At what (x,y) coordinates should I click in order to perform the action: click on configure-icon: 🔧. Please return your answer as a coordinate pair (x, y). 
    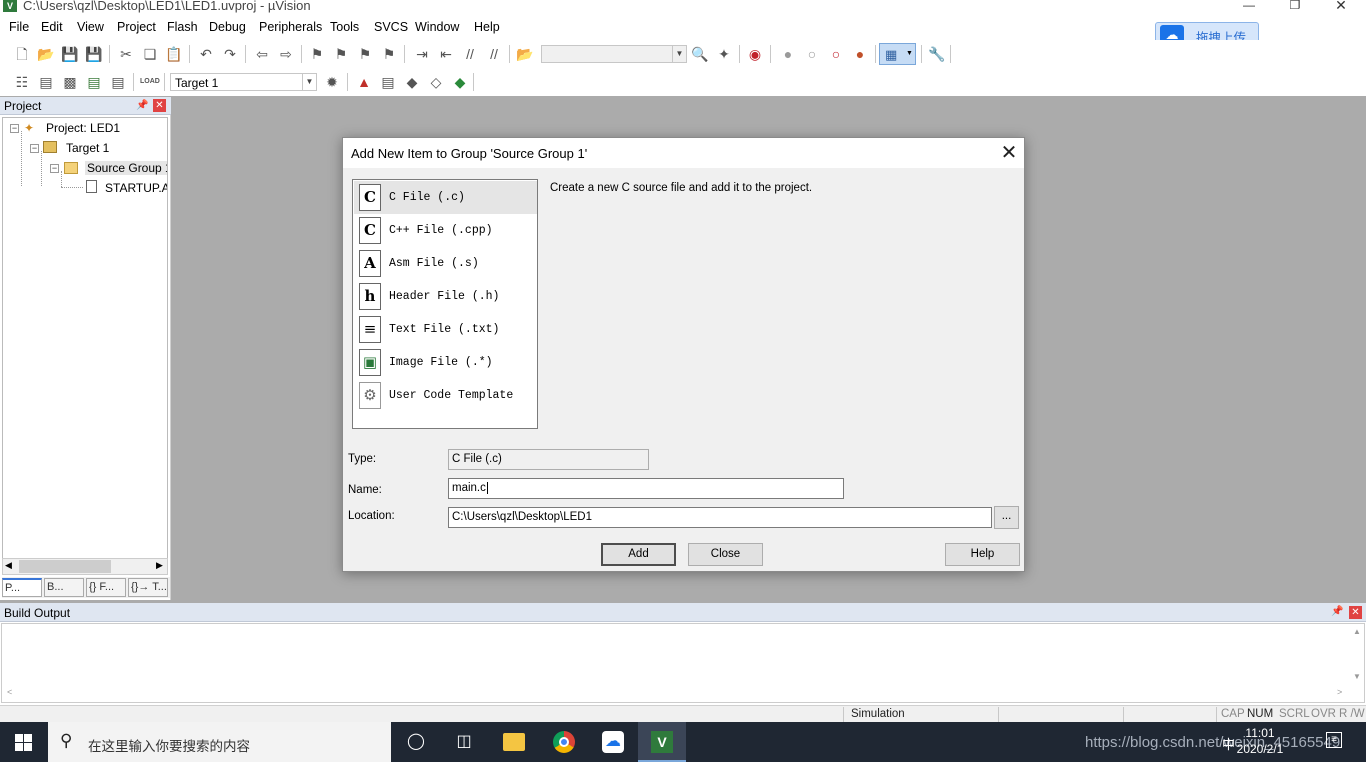
    Looking at the image, I should click on (937, 54).